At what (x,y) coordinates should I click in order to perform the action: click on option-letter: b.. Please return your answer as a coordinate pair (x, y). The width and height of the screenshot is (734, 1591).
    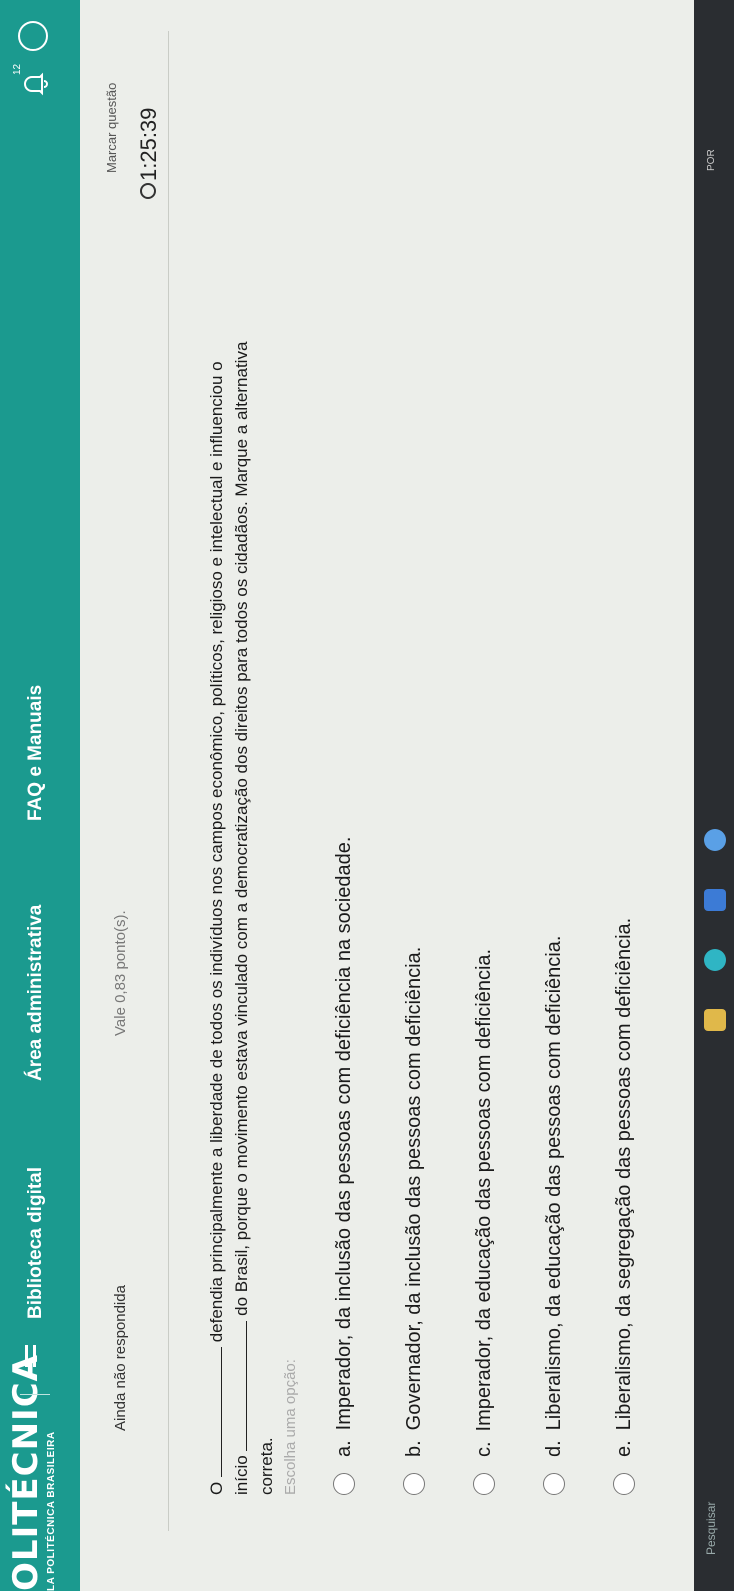
    Looking at the image, I should click on (413, 1448).